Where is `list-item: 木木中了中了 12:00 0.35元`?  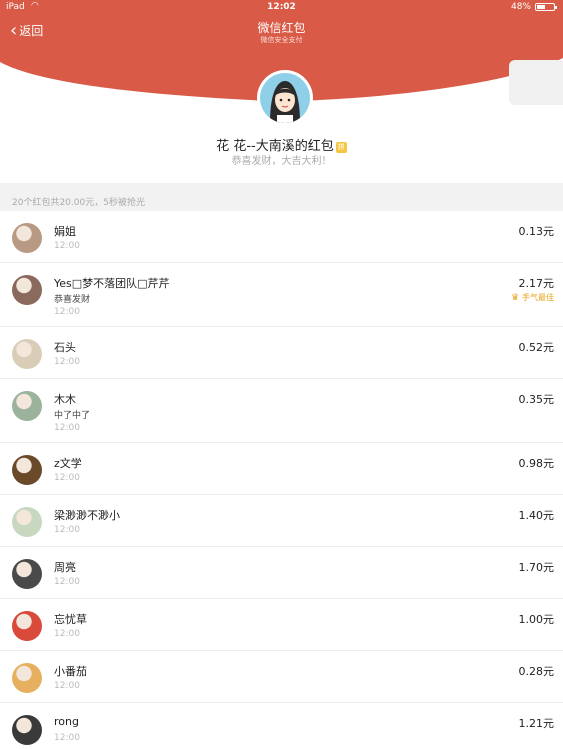 list-item: 木木中了中了 12:00 0.35元 is located at coordinates (281, 411).